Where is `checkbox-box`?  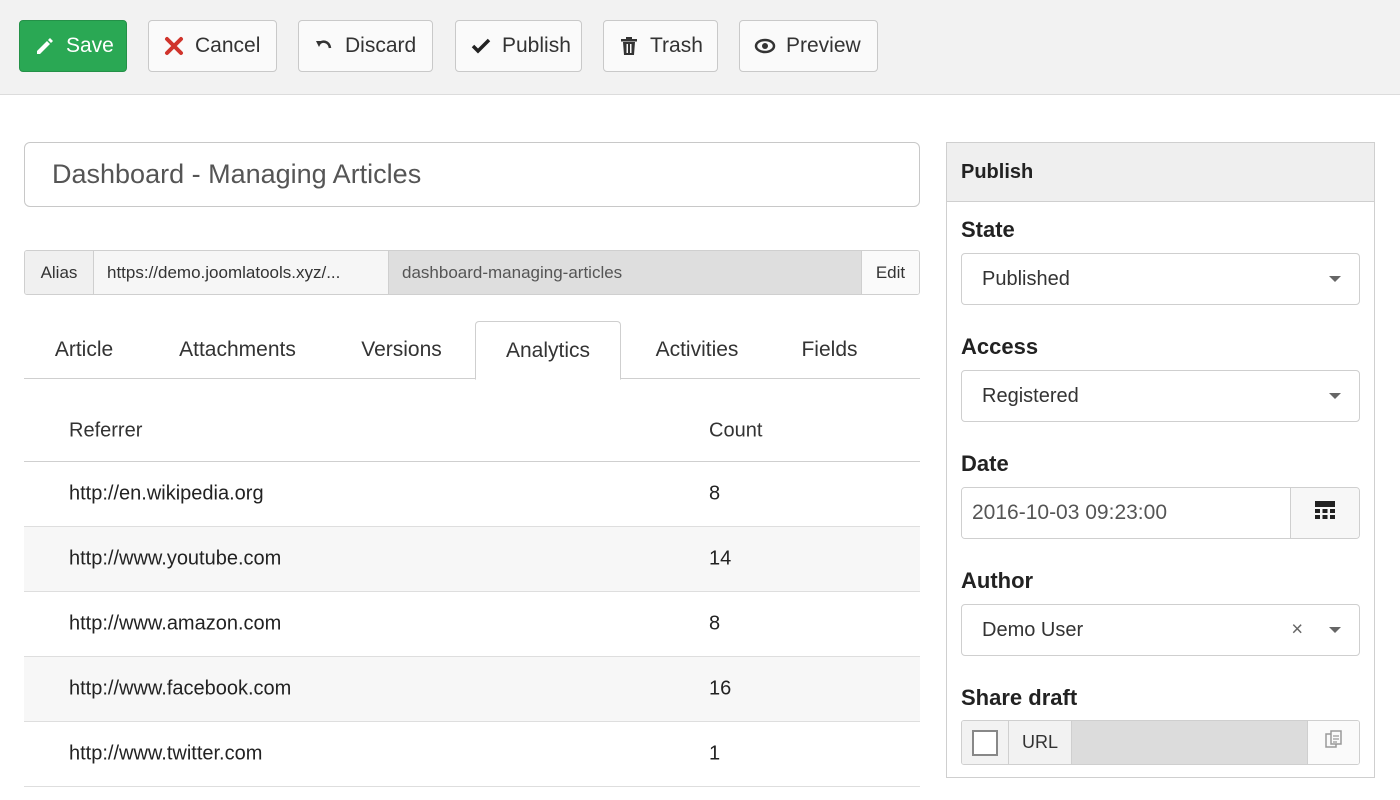 checkbox-box is located at coordinates (985, 742).